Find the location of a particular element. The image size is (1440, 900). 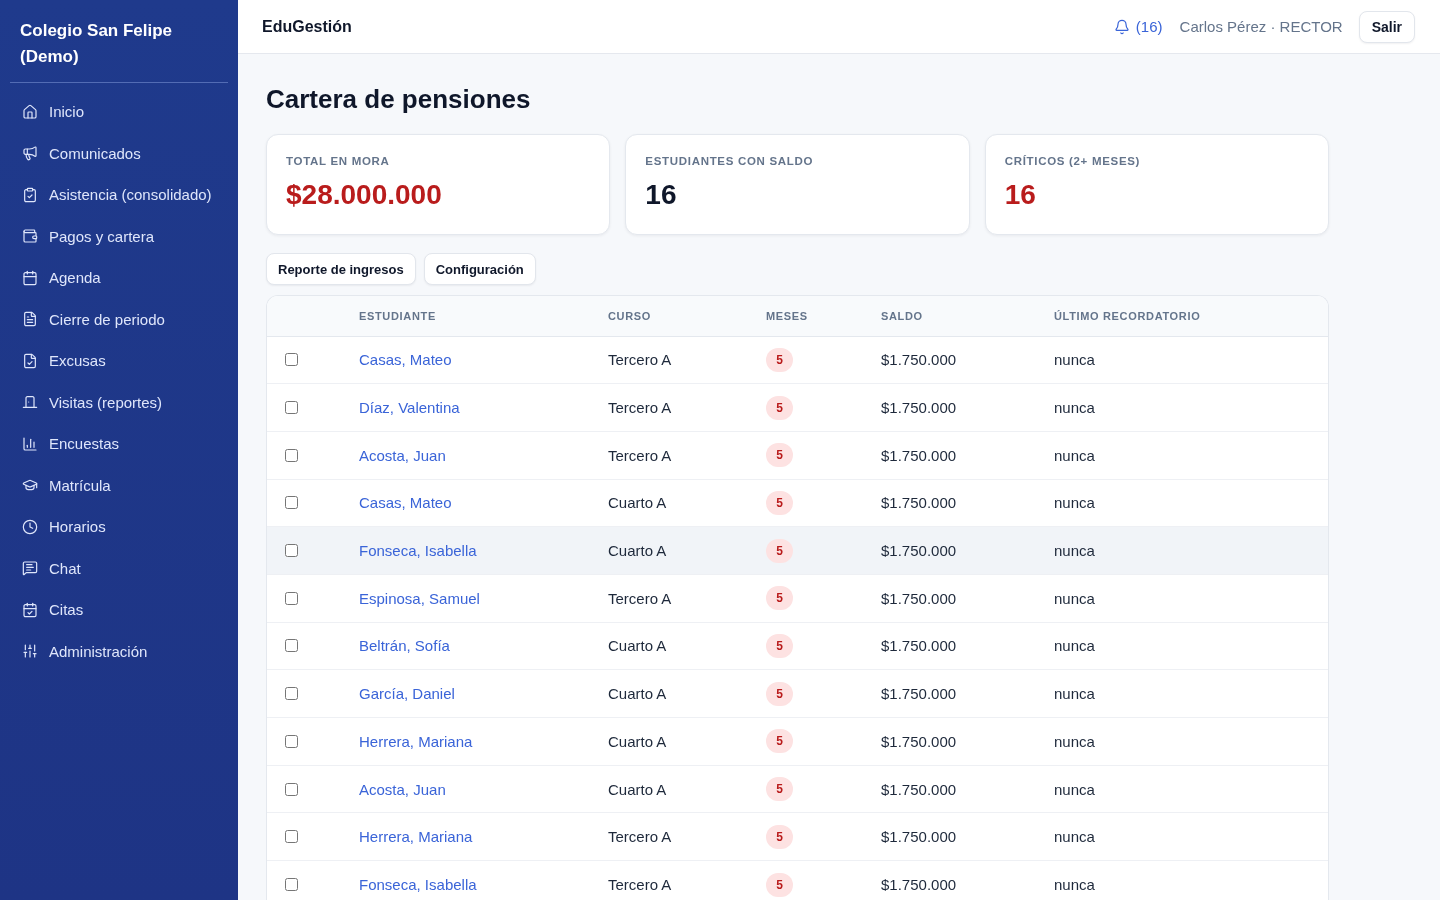

student-link: Díaz, Valentina is located at coordinates (409, 408).